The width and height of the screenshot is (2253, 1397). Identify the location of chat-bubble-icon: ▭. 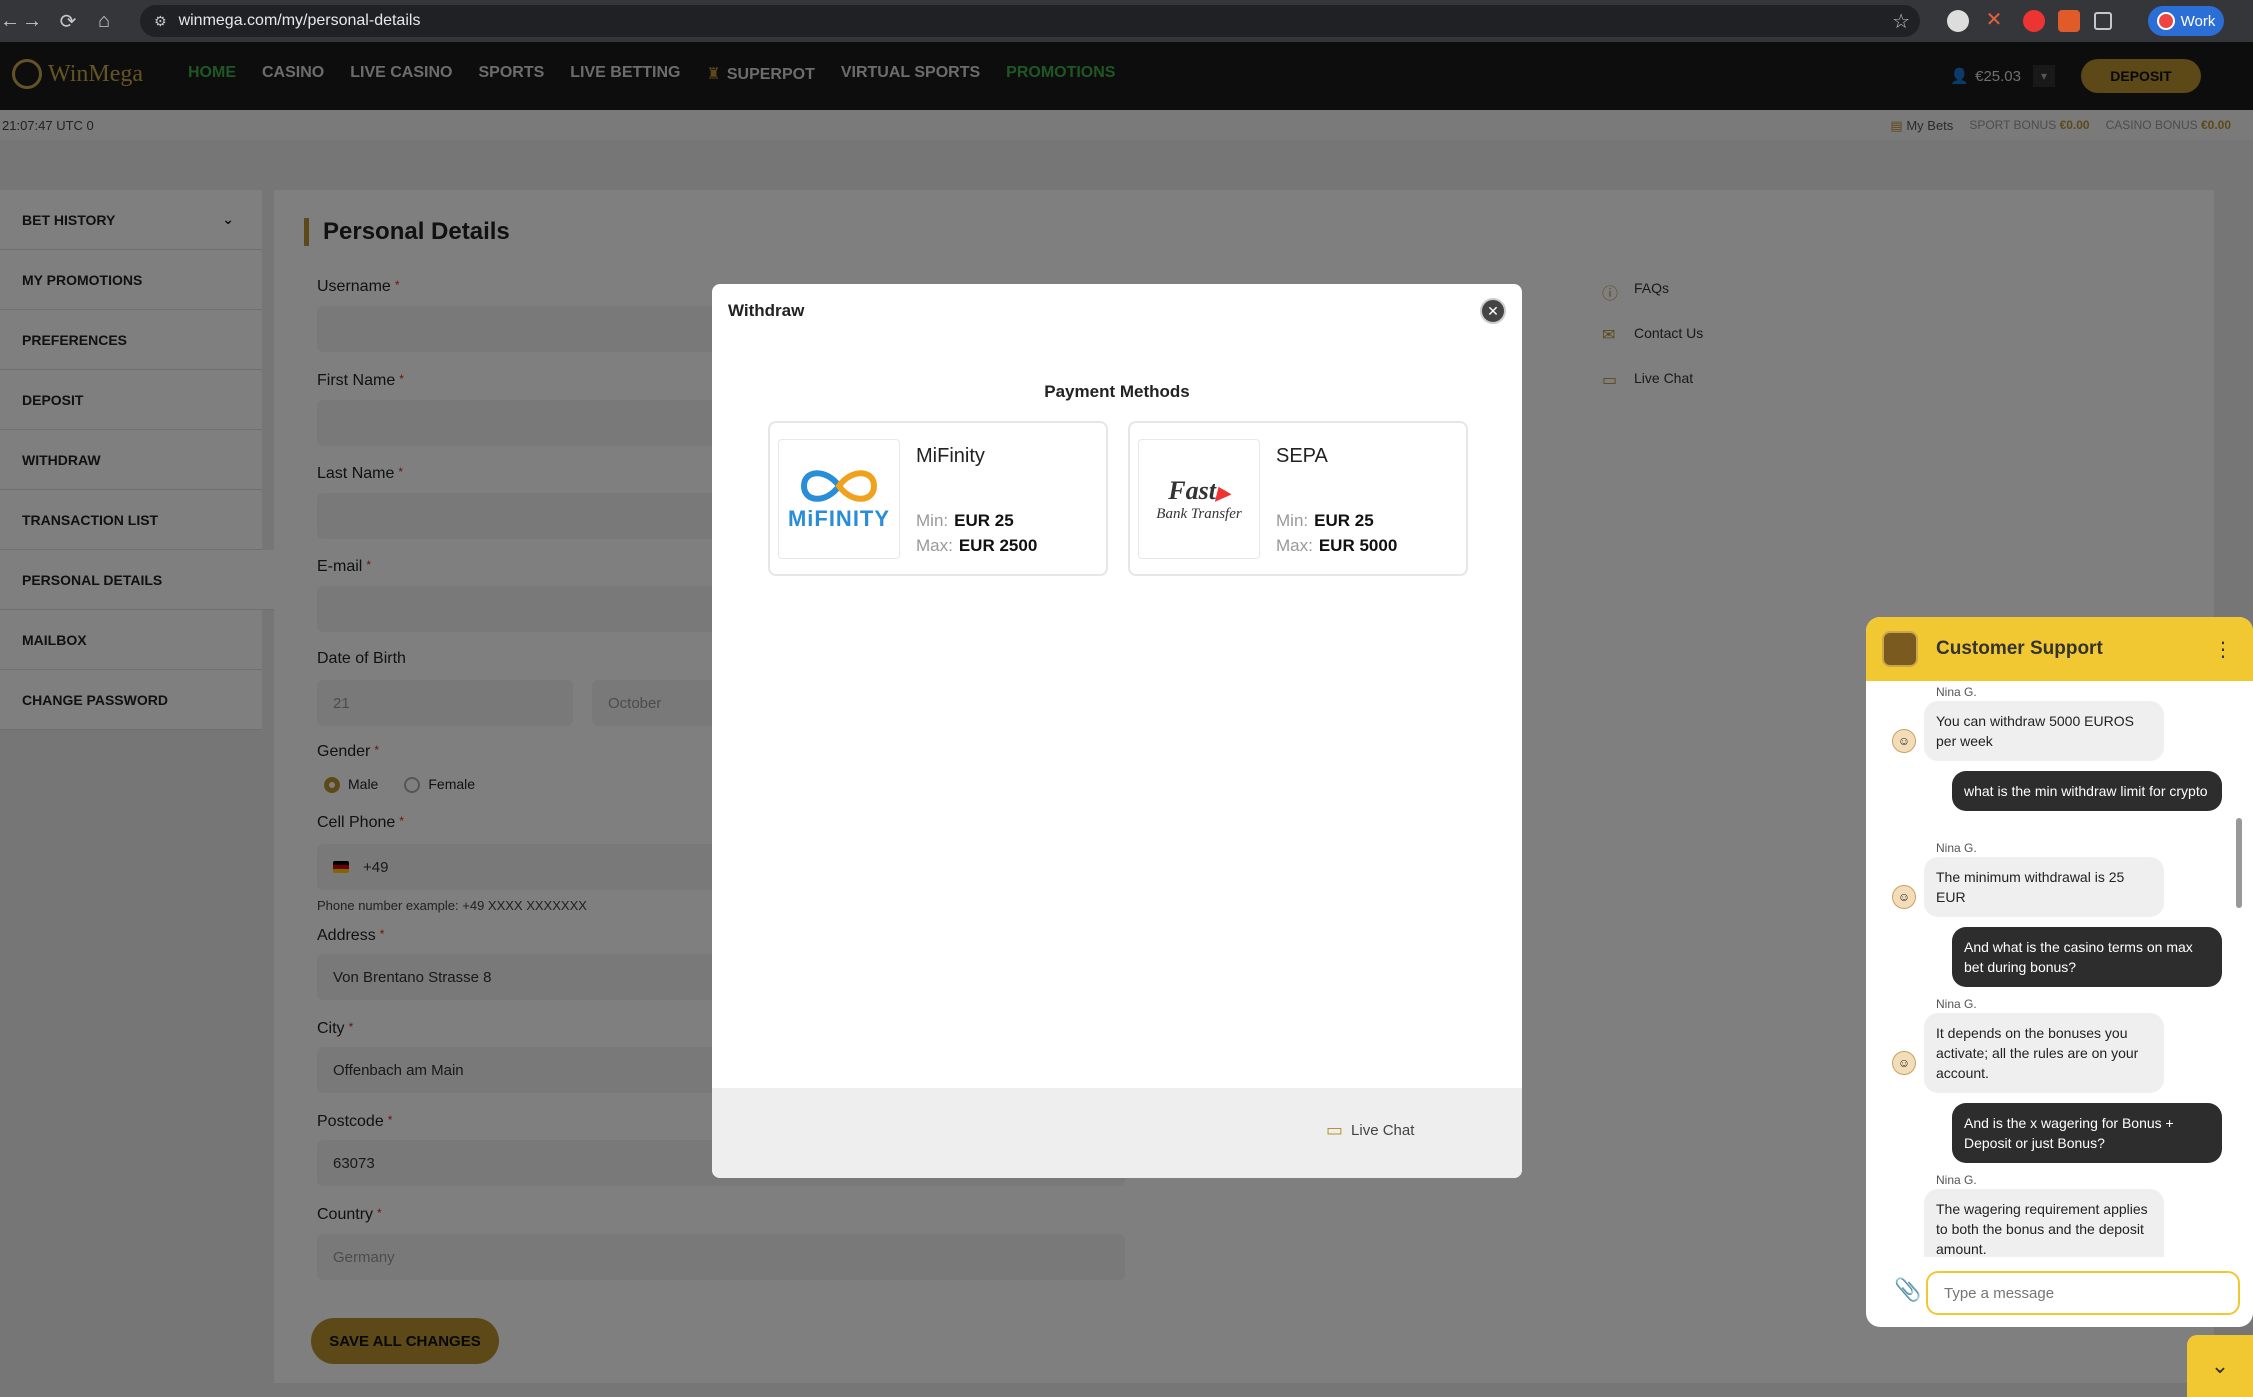
(1335, 1130).